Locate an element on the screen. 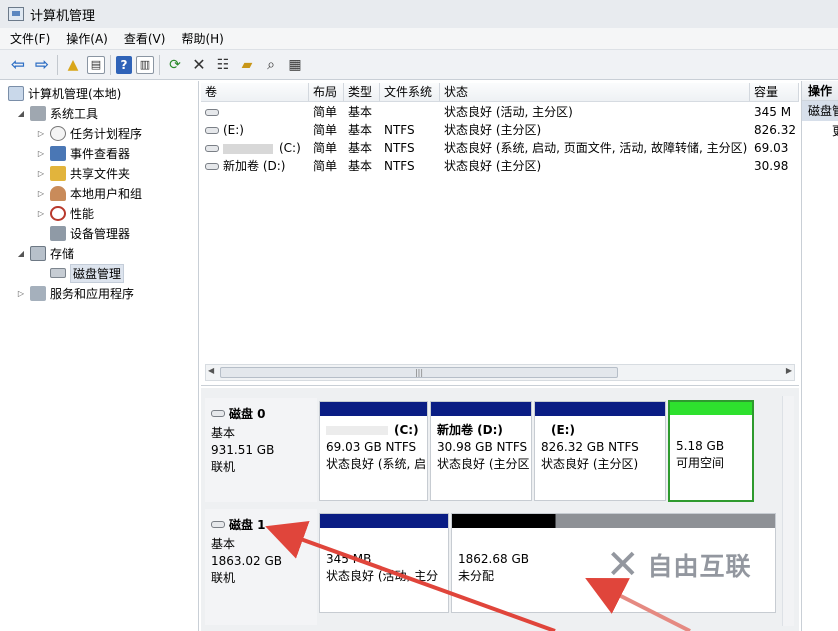 This screenshot has height=631, width=838. volume-name: 新加卷 (D:) is located at coordinates (254, 166).